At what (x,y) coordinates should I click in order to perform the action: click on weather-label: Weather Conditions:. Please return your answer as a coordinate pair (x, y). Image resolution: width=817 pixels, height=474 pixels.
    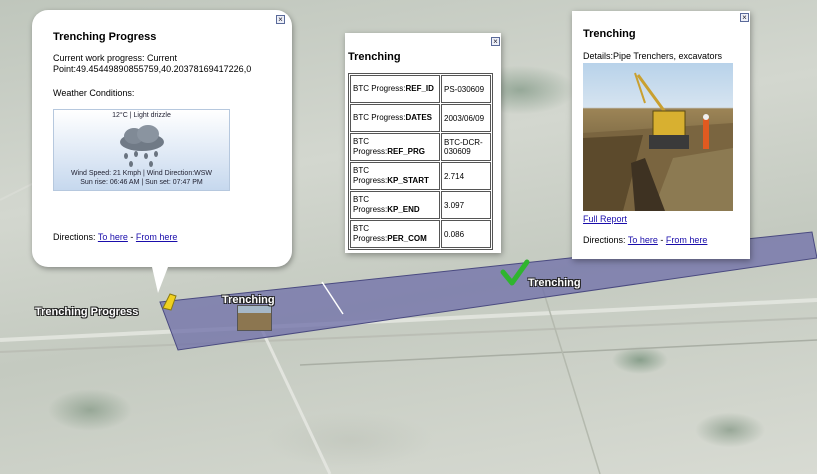
    Looking at the image, I should click on (94, 93).